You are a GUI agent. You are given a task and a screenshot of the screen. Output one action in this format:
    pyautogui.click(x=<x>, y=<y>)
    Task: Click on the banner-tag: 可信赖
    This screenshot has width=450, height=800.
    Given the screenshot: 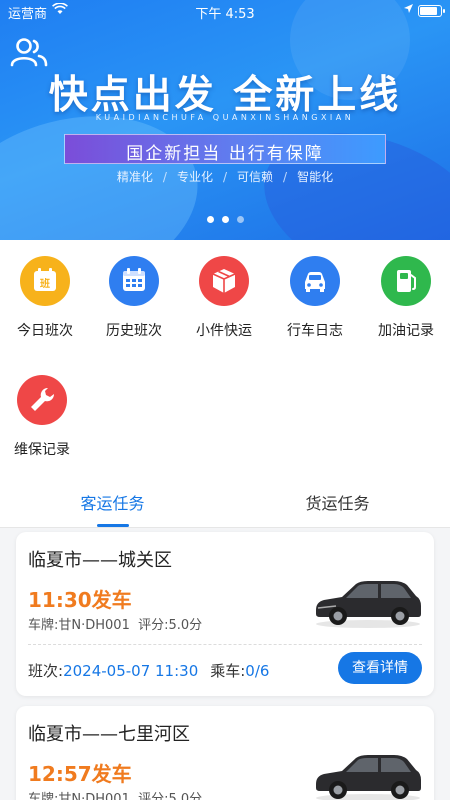 What is the action you would take?
    pyautogui.click(x=255, y=177)
    